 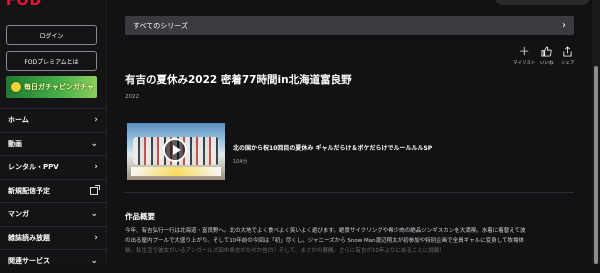 What do you see at coordinates (542, 2) in the screenshot?
I see `search-box` at bounding box center [542, 2].